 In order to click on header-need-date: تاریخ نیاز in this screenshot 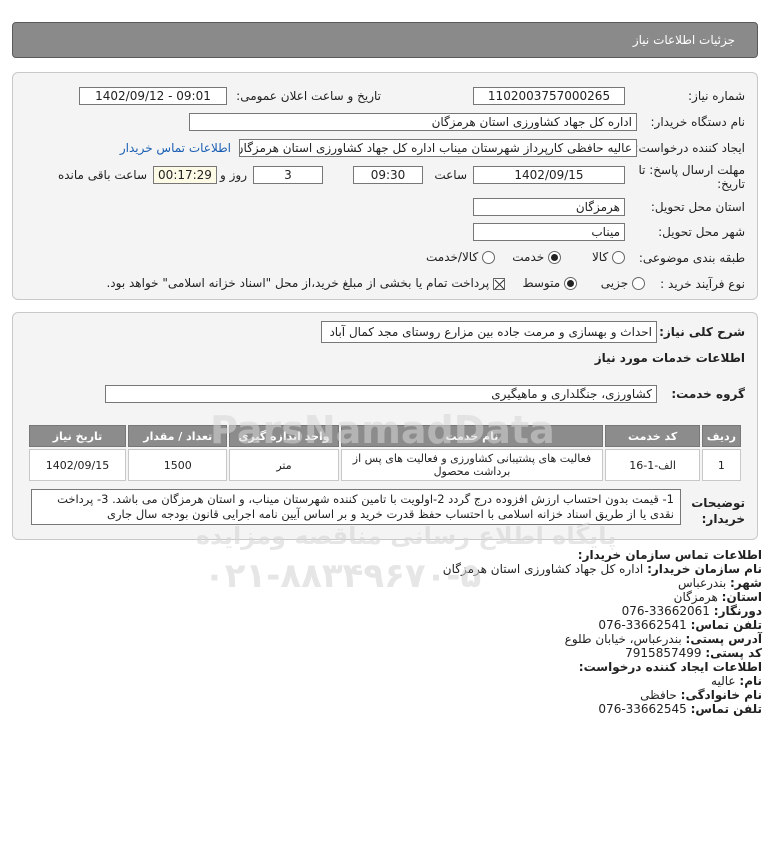, I will do `click(78, 436)`.